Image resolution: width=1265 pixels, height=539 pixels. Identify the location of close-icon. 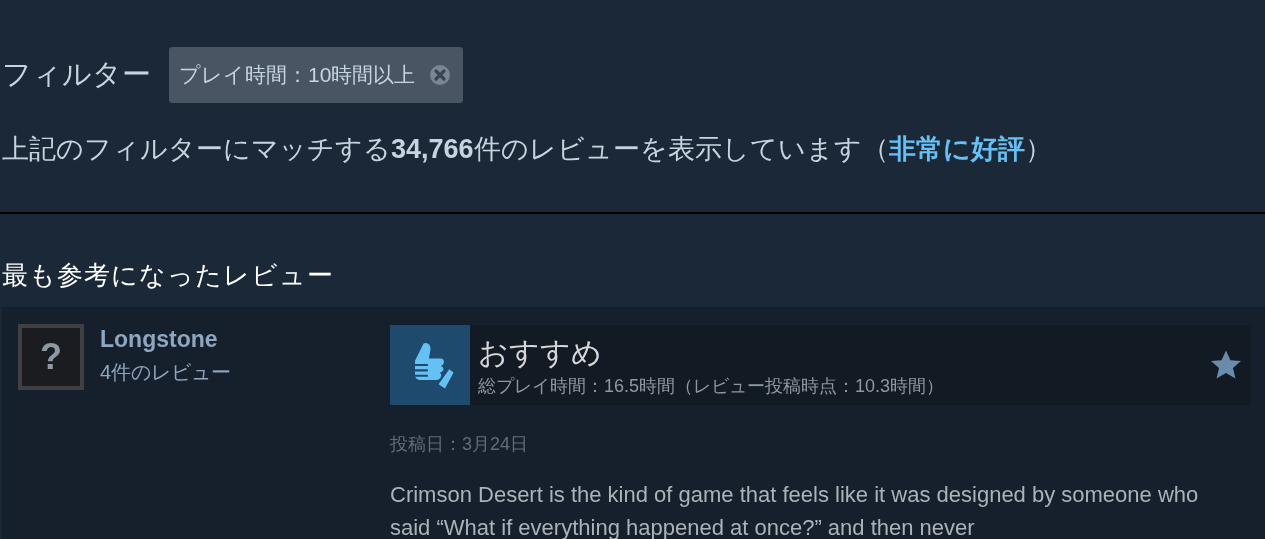
(440, 74).